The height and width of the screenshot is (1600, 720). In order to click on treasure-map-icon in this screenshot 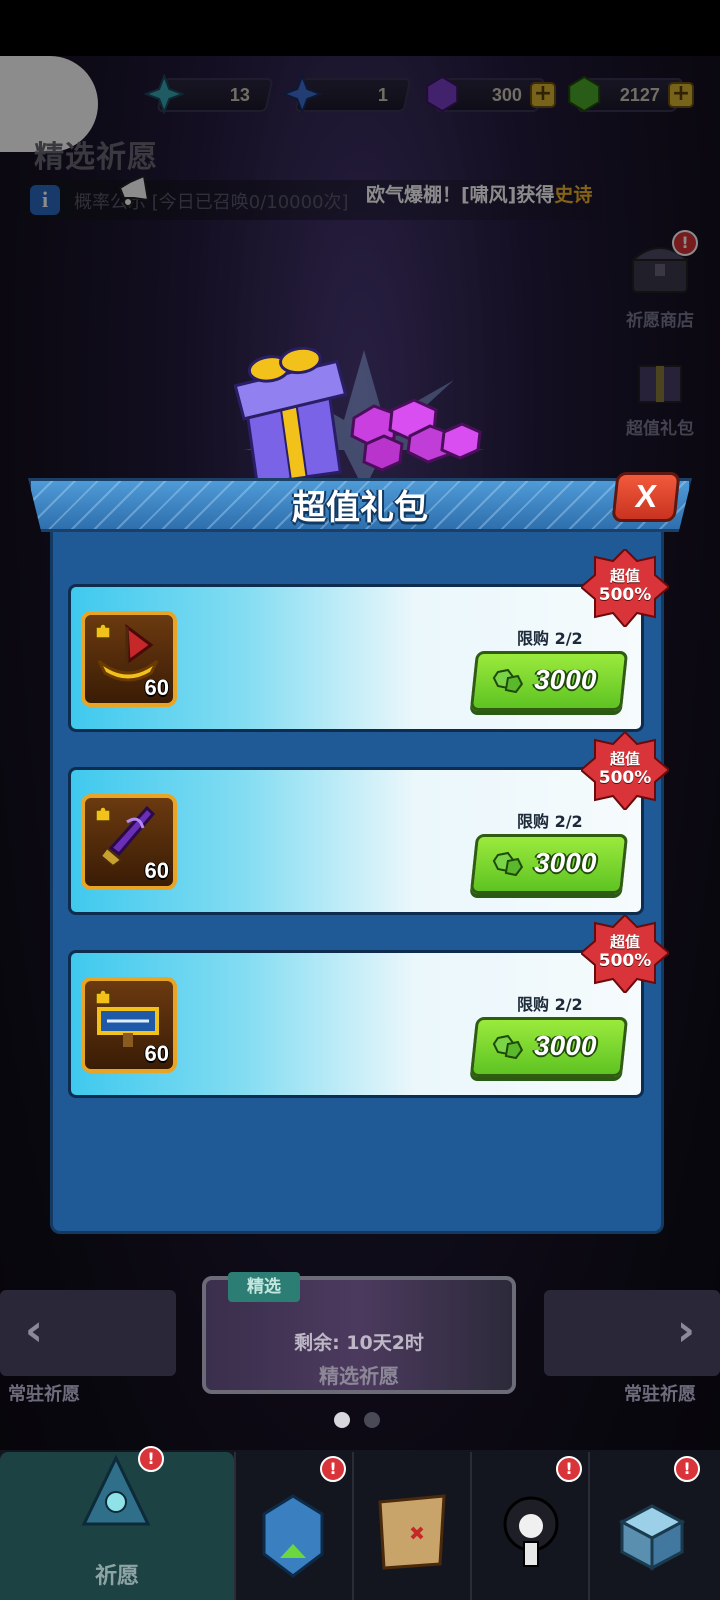, I will do `click(412, 1532)`.